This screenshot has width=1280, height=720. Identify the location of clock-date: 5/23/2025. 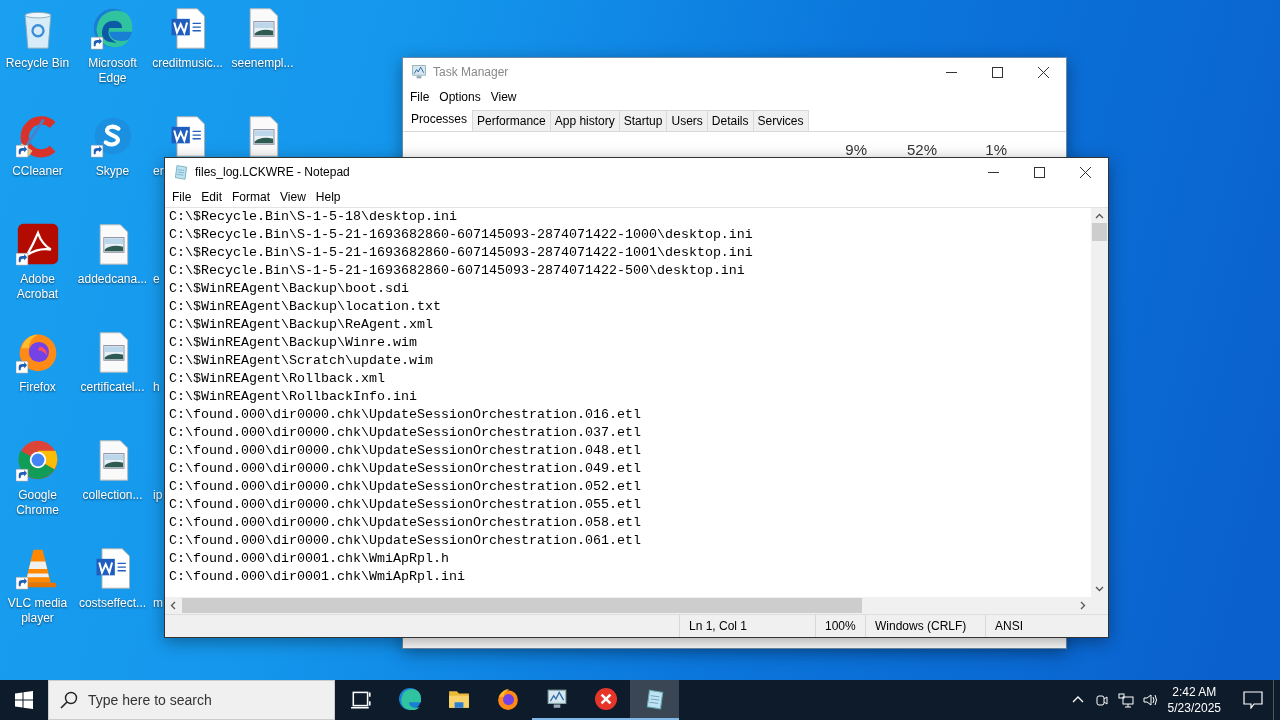
(1194, 708).